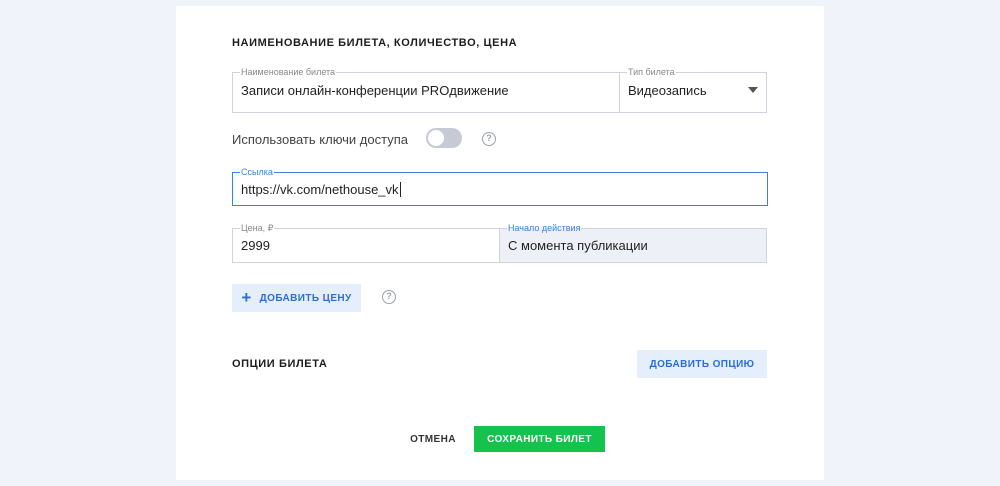 The width and height of the screenshot is (1000, 486). What do you see at coordinates (578, 245) in the screenshot?
I see `start-value: С момента публикации` at bounding box center [578, 245].